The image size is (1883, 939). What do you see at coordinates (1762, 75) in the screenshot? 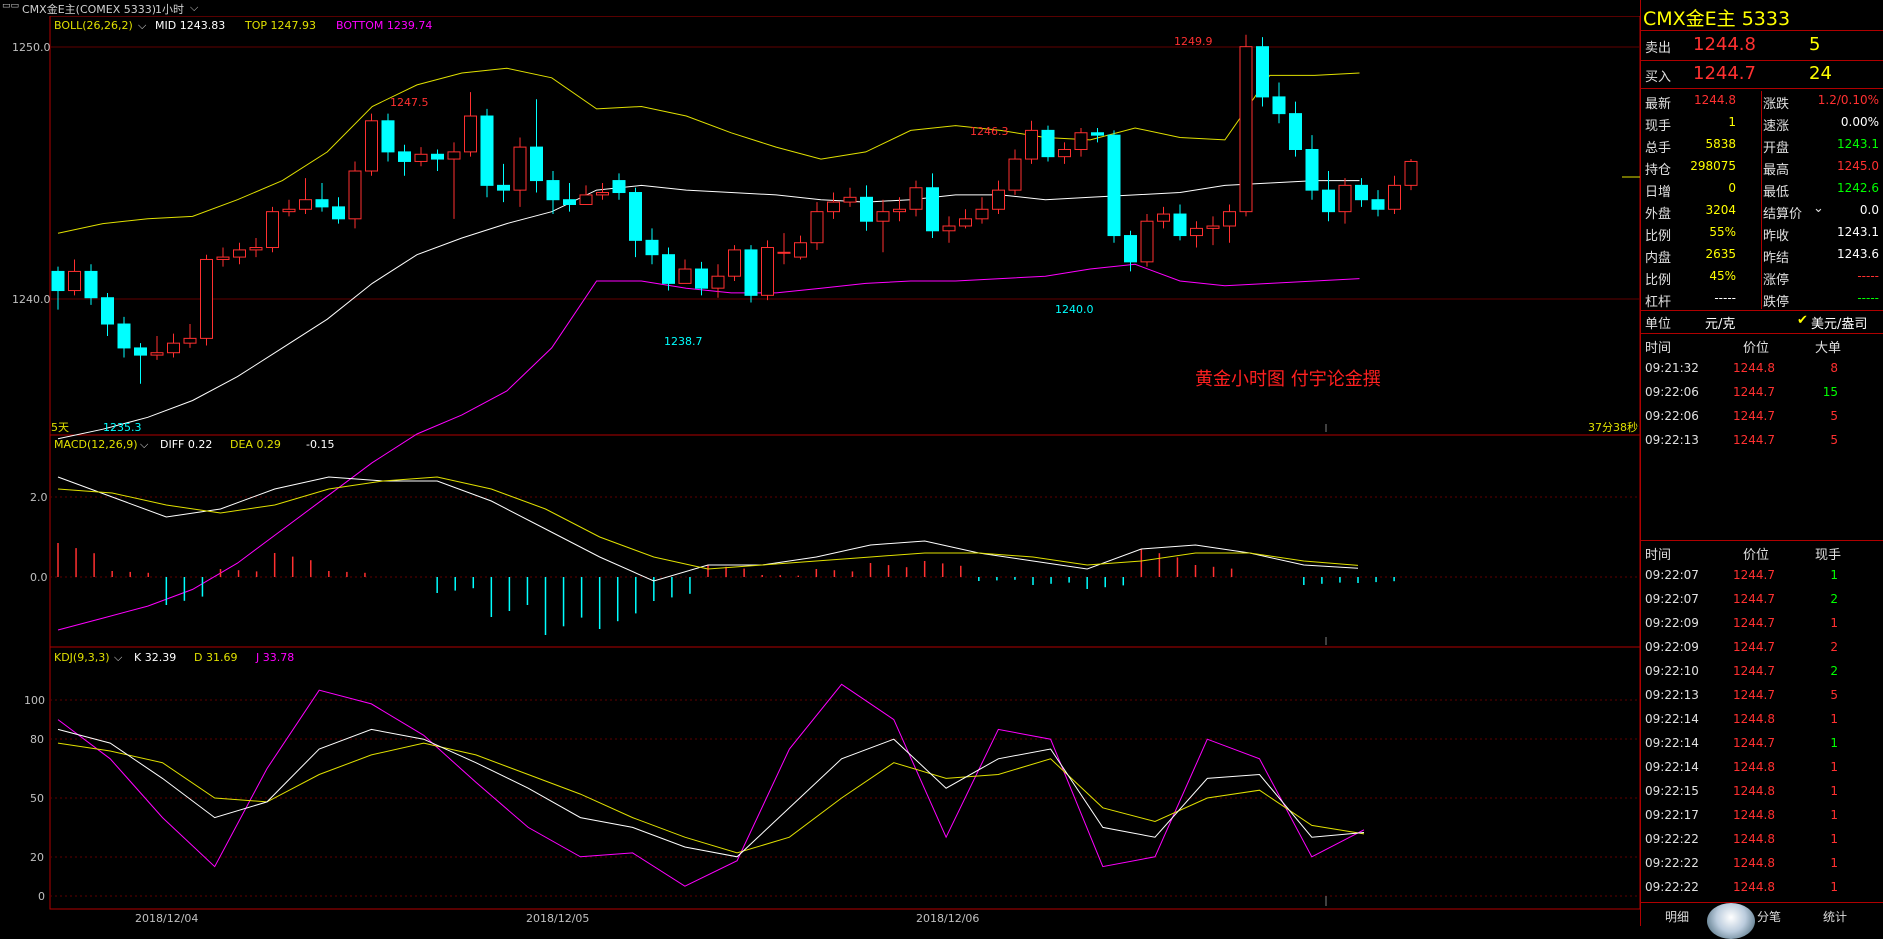
I see `bid-row: 买入 1244.7 24` at bounding box center [1762, 75].